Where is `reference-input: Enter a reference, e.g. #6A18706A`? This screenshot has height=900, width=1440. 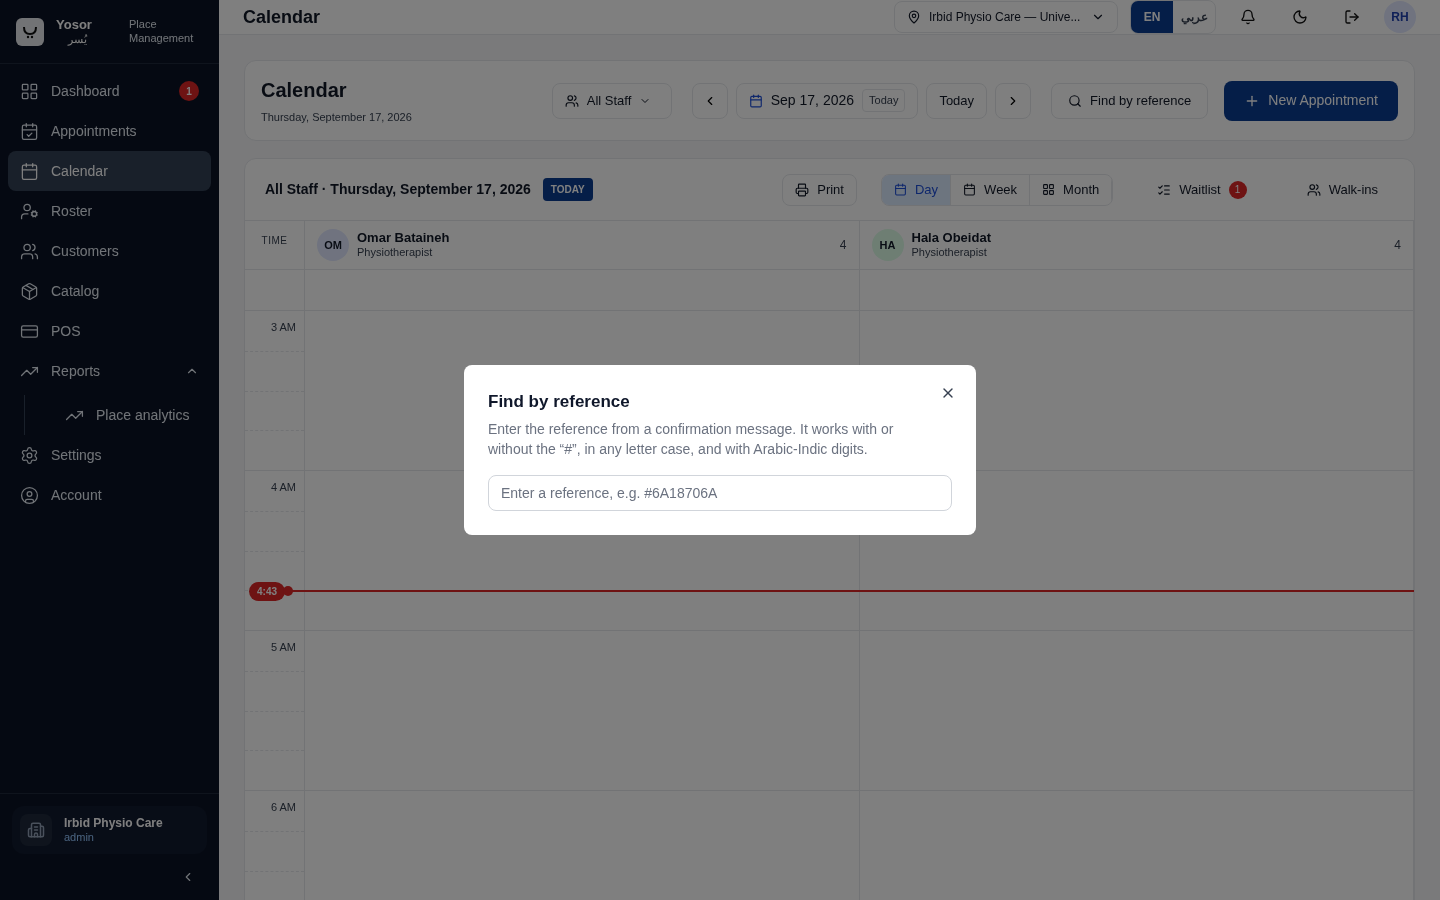 reference-input: Enter a reference, e.g. #6A18706A is located at coordinates (720, 492).